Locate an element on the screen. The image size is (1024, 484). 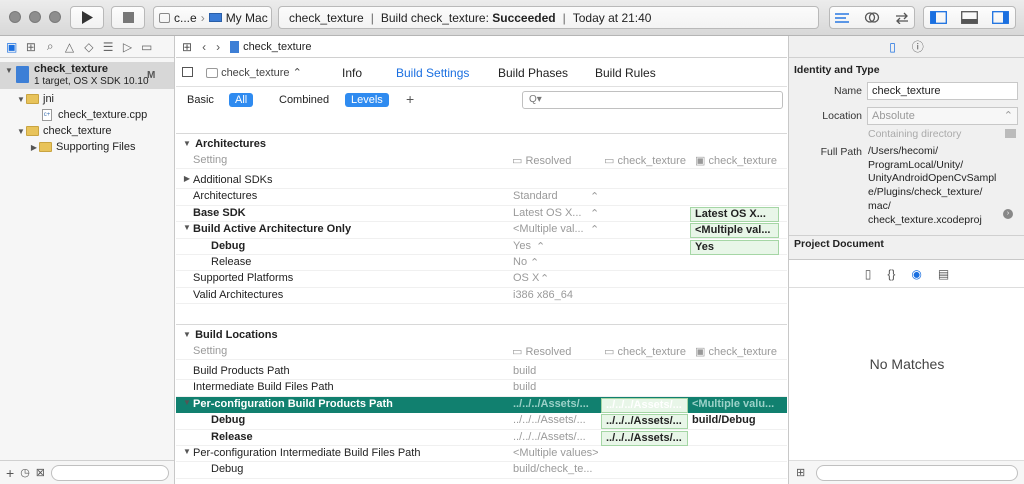
toggle-debug-area-icon is located at coordinates (969, 17).